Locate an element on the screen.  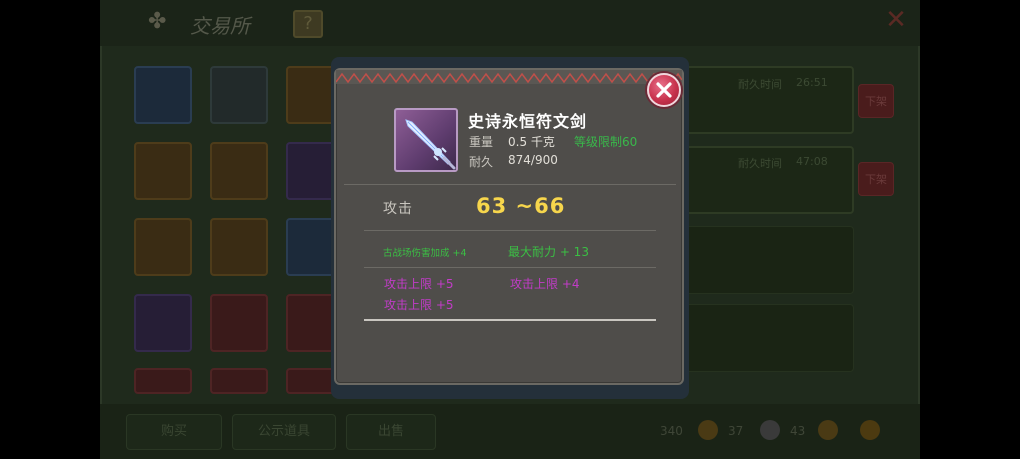
bonus-stat-small: 古战场伤害加成 +4 is located at coordinates (425, 253).